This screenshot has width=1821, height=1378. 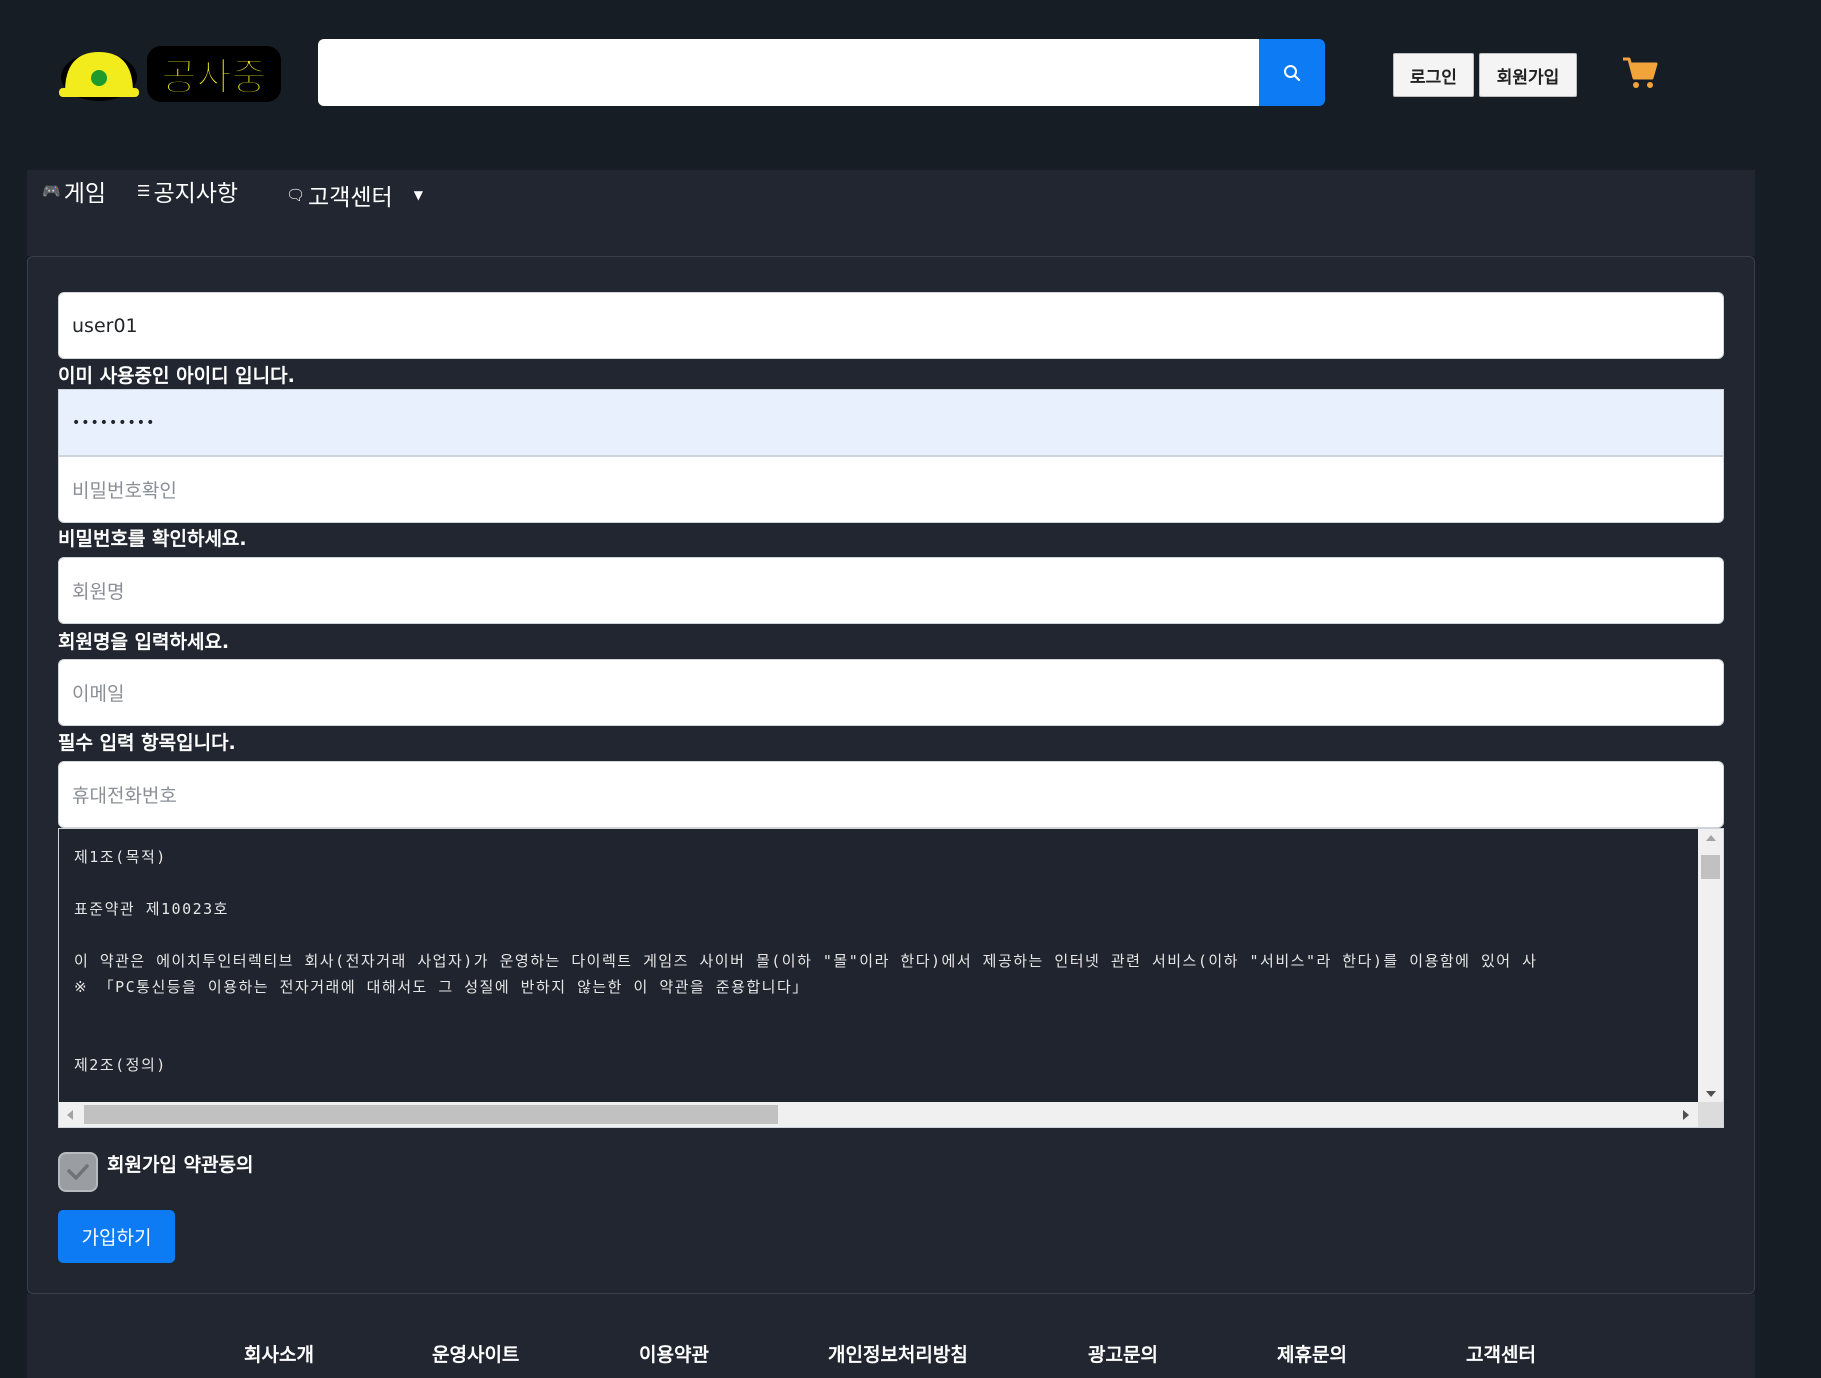 What do you see at coordinates (296, 195) in the screenshot?
I see `chat-icon: 🗨` at bounding box center [296, 195].